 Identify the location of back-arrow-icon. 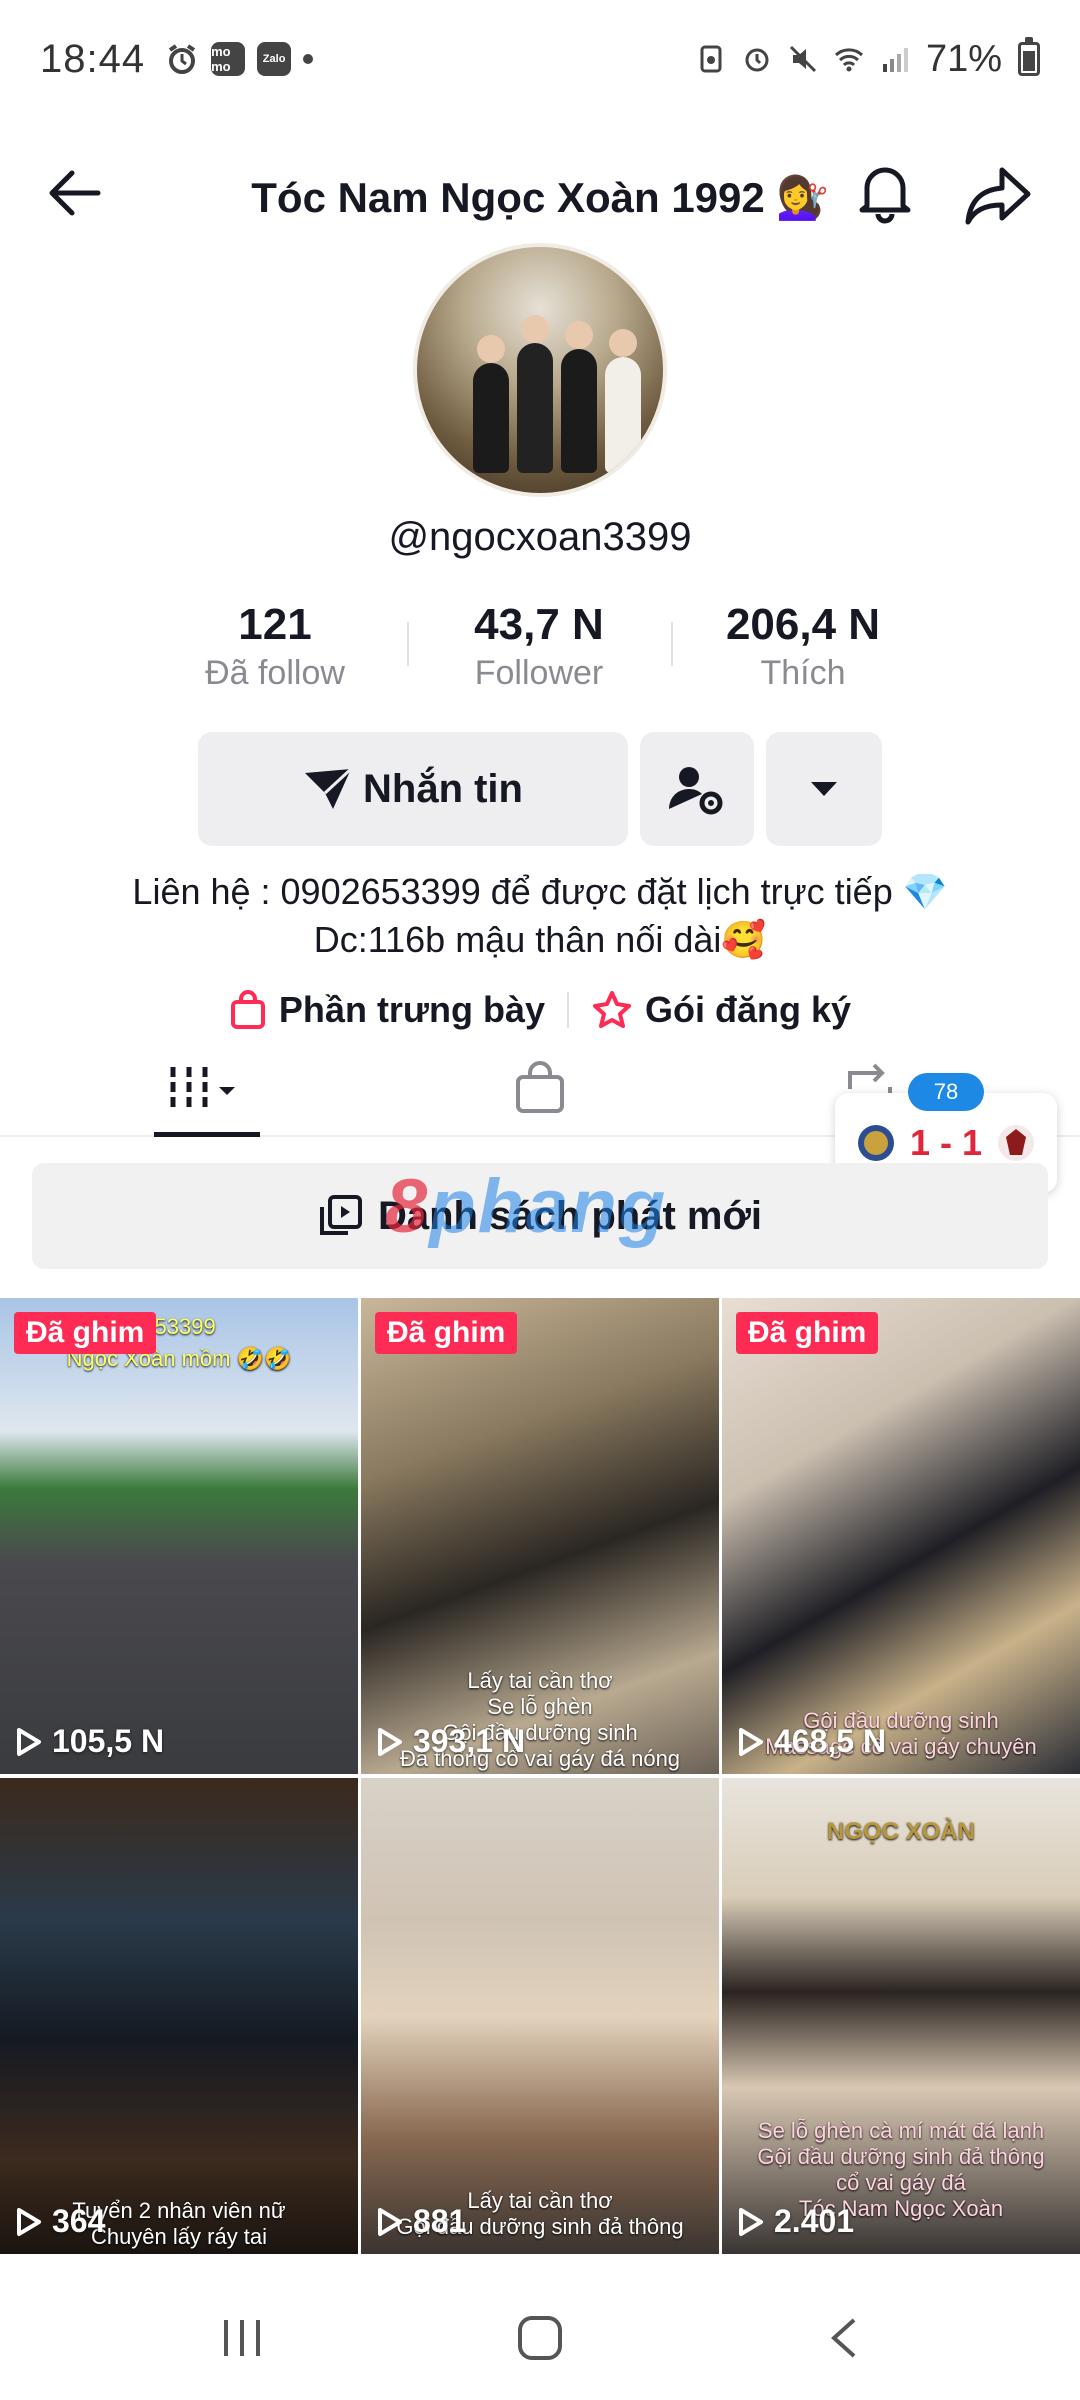
(75, 193).